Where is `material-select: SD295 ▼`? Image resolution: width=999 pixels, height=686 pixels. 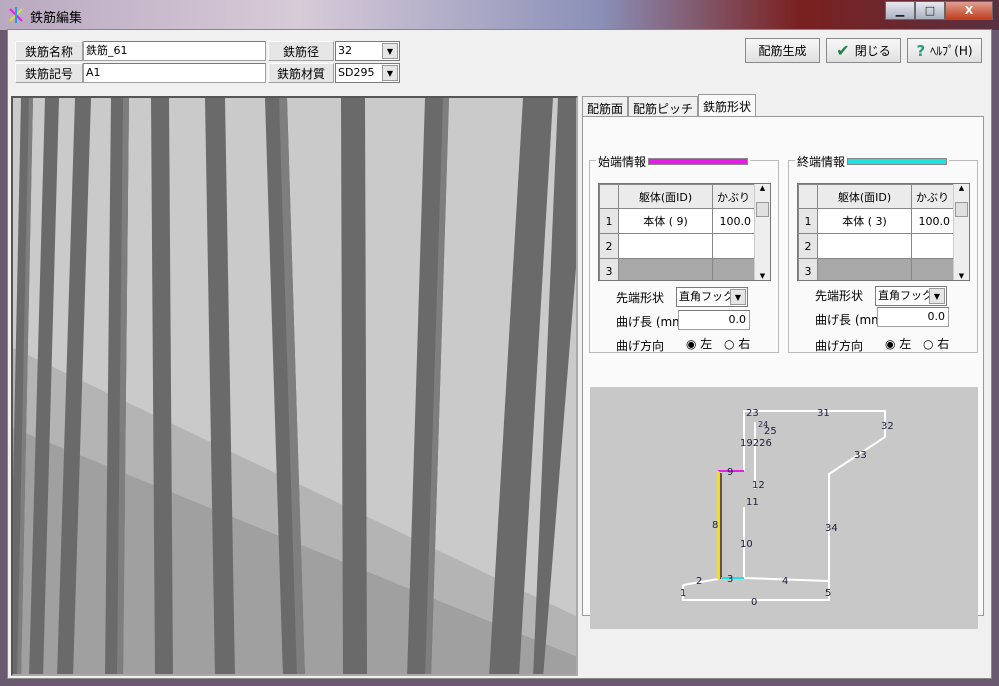
material-select: SD295 ▼ is located at coordinates (367, 73).